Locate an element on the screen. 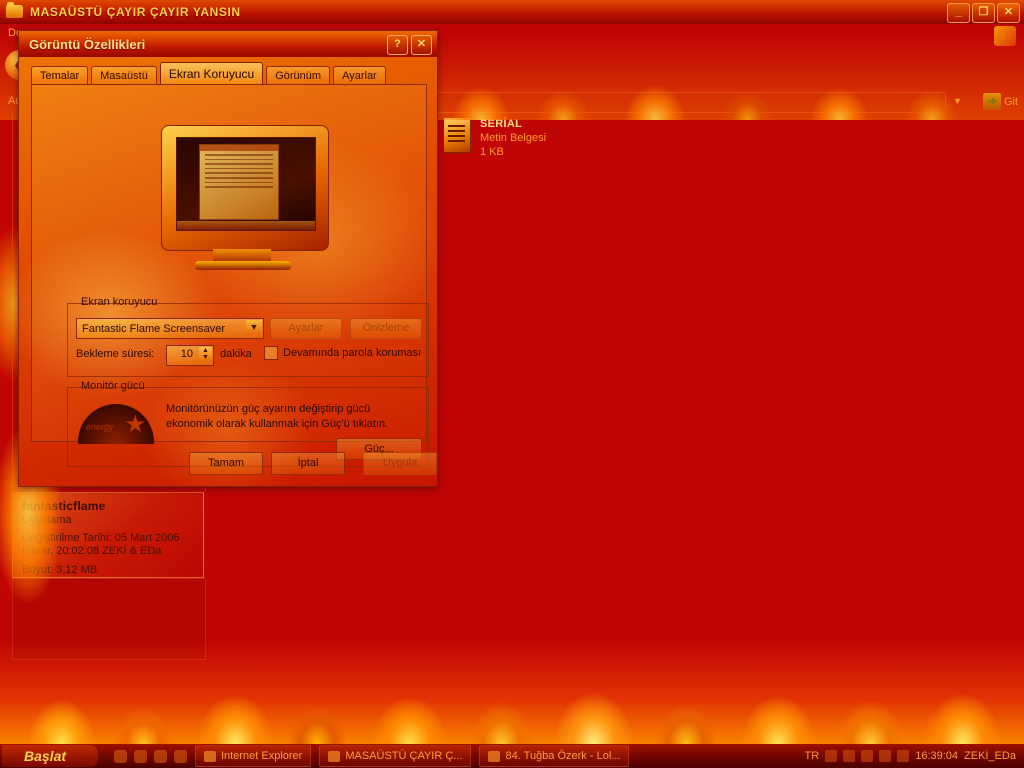 The image size is (1024, 768). cancel-button: İptal is located at coordinates (308, 463).